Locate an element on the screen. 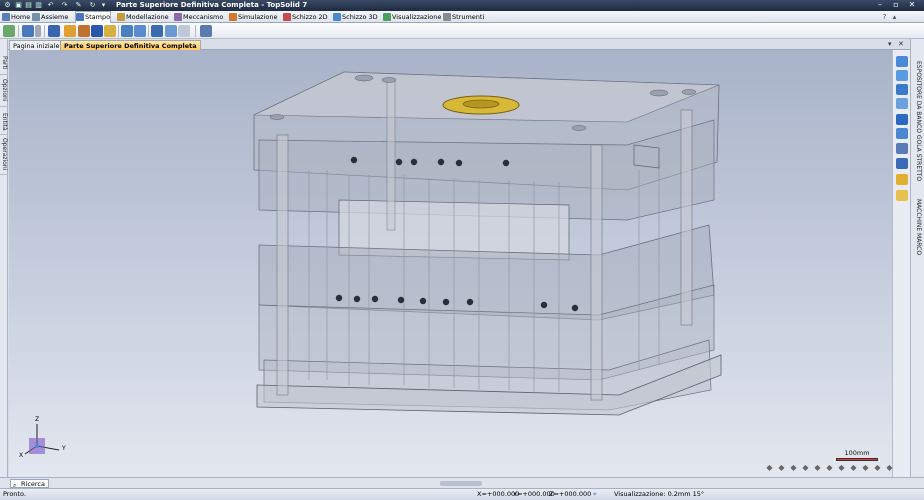 This screenshot has width=924, height=500. assembly-icon is located at coordinates (36, 17).